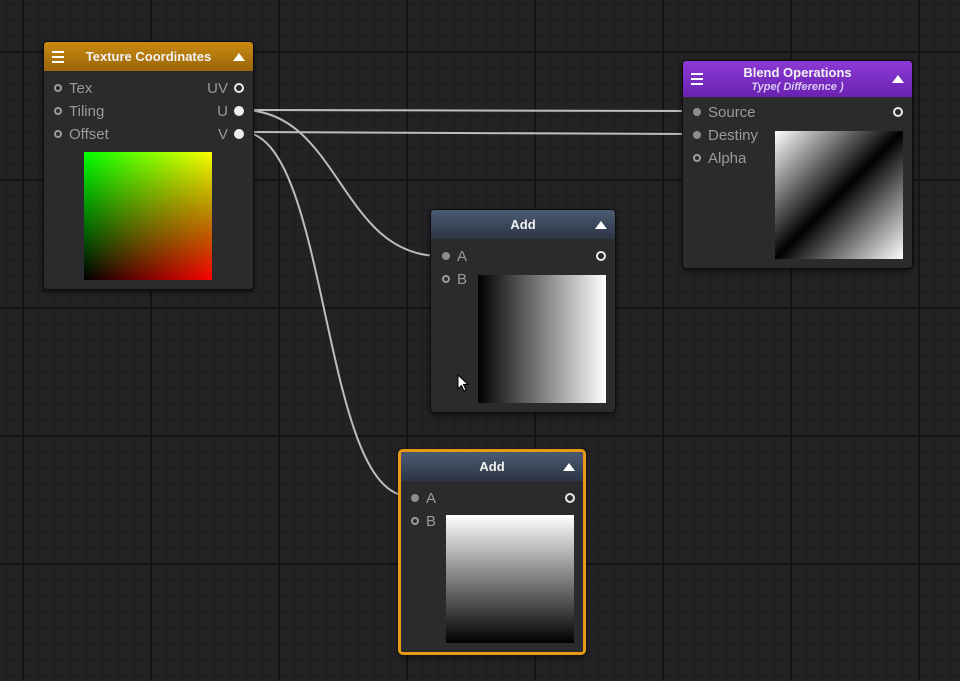 This screenshot has height=681, width=960. What do you see at coordinates (797, 72) in the screenshot?
I see `node-title: Blend Operations` at bounding box center [797, 72].